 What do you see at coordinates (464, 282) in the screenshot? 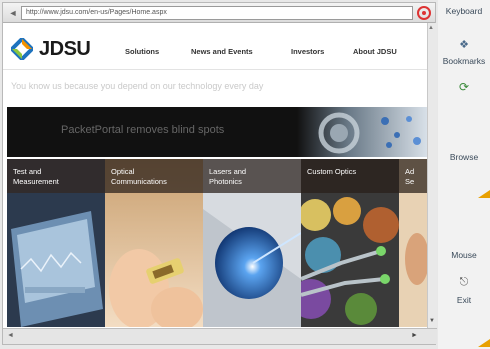
I see `exit-icon: ⎋` at bounding box center [464, 282].